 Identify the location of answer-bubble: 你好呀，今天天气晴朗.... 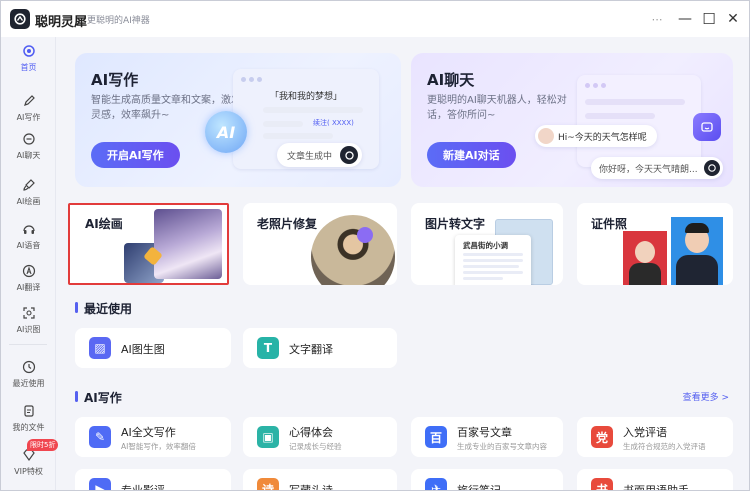
(657, 168).